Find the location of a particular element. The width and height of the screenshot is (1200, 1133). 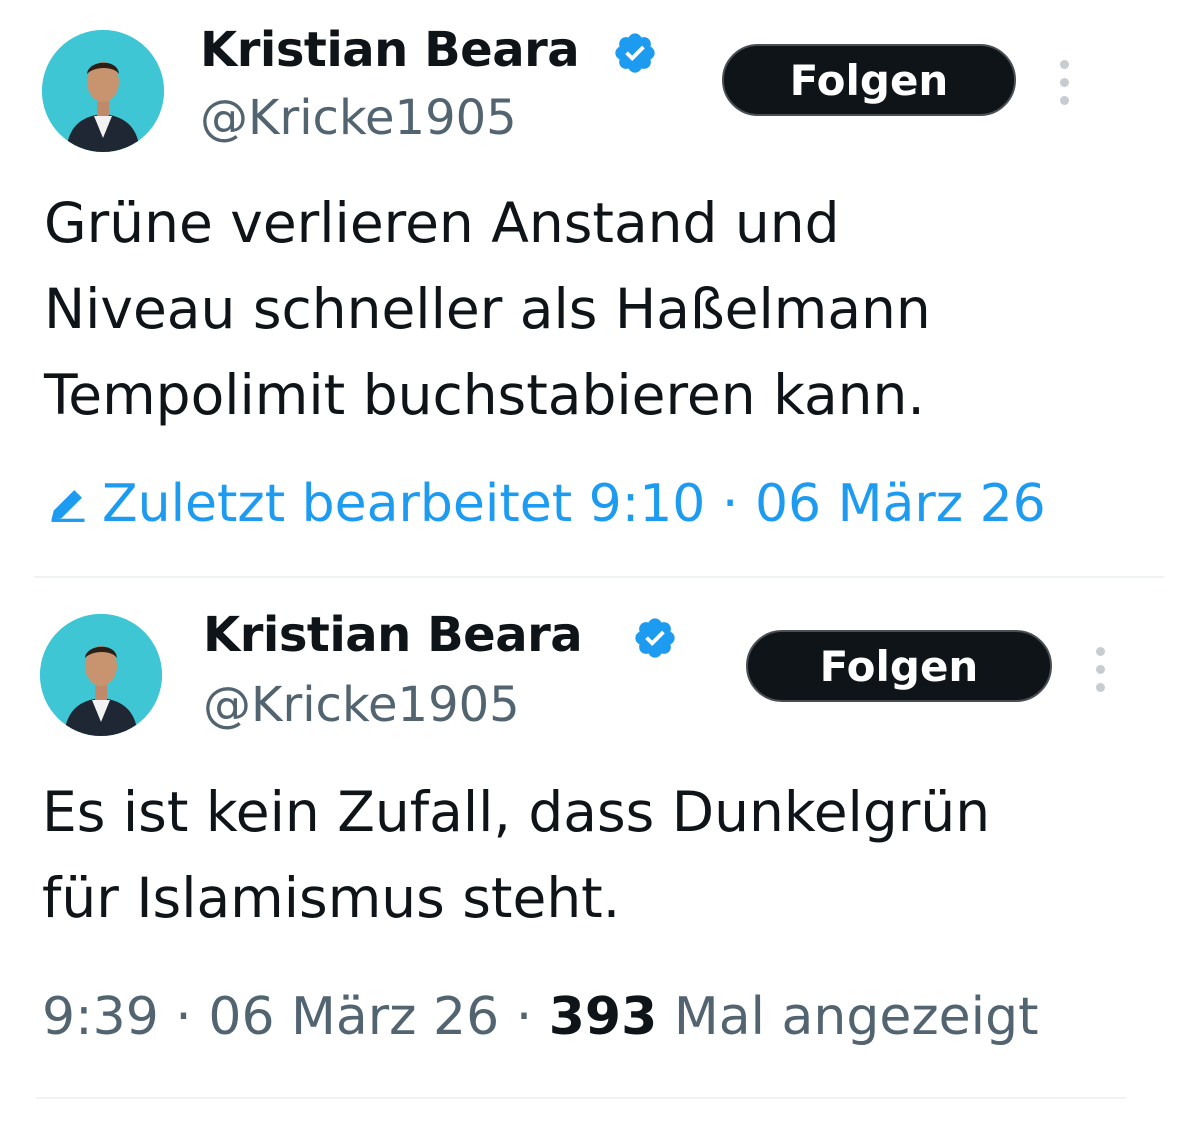

edited-indicator: Zuletzt bearbeitet 9:10 · 06 März 26 is located at coordinates (546, 504).